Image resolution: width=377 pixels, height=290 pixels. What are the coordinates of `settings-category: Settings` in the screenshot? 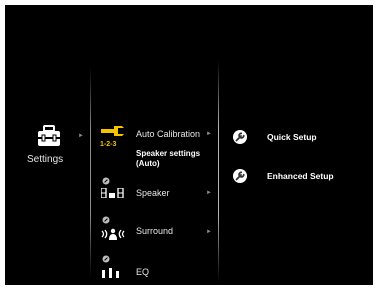 It's located at (49, 150).